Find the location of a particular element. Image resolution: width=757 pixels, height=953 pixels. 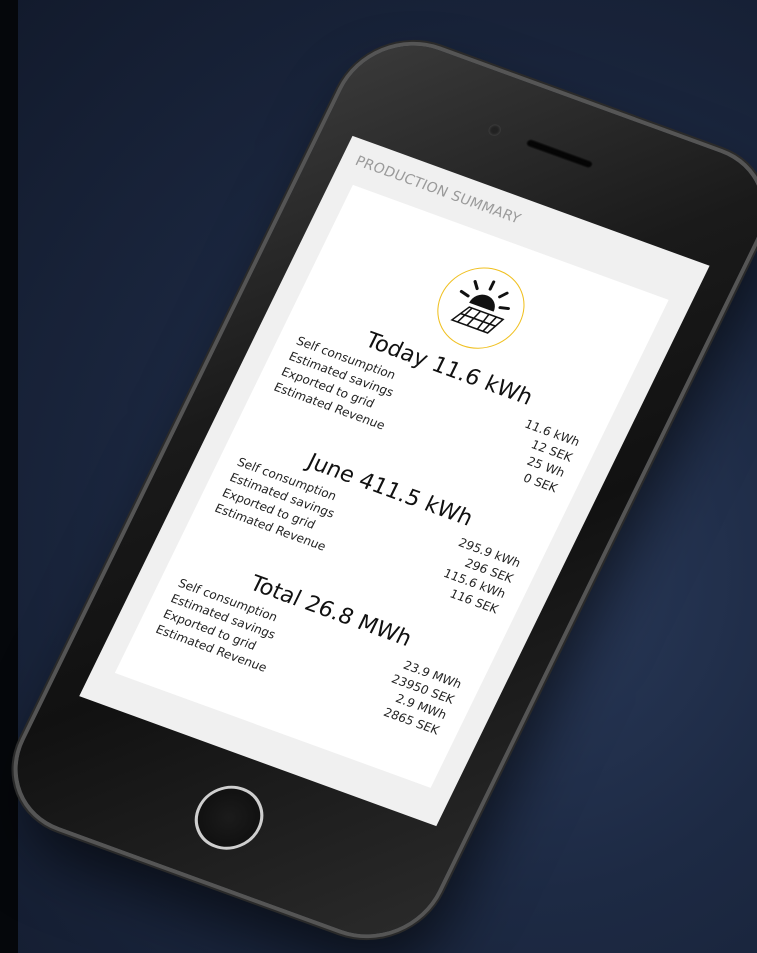

earpiece-speaker is located at coordinates (559, 154).